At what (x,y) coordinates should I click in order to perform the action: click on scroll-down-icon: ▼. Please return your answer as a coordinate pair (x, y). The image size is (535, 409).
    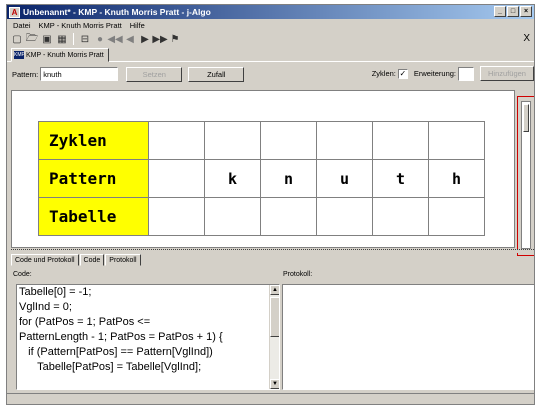
    Looking at the image, I should click on (274, 384).